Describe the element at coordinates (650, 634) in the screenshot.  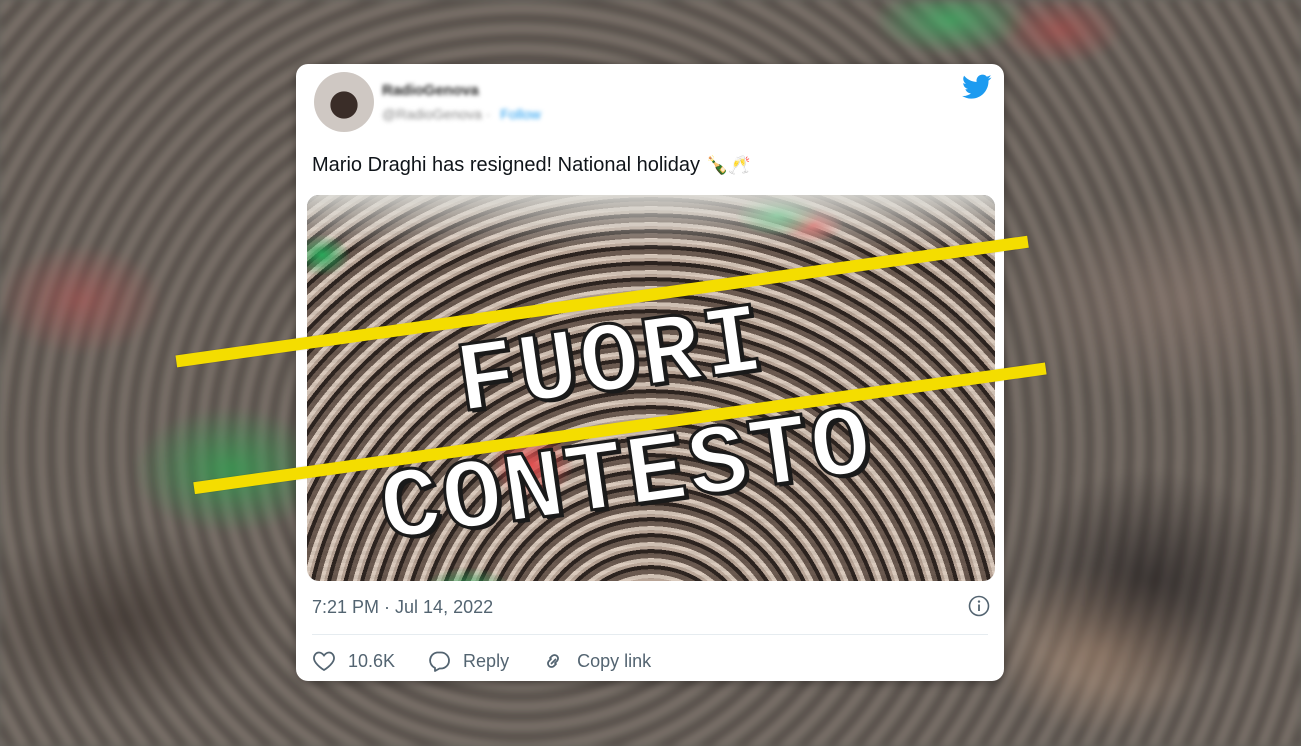
I see `divider` at that location.